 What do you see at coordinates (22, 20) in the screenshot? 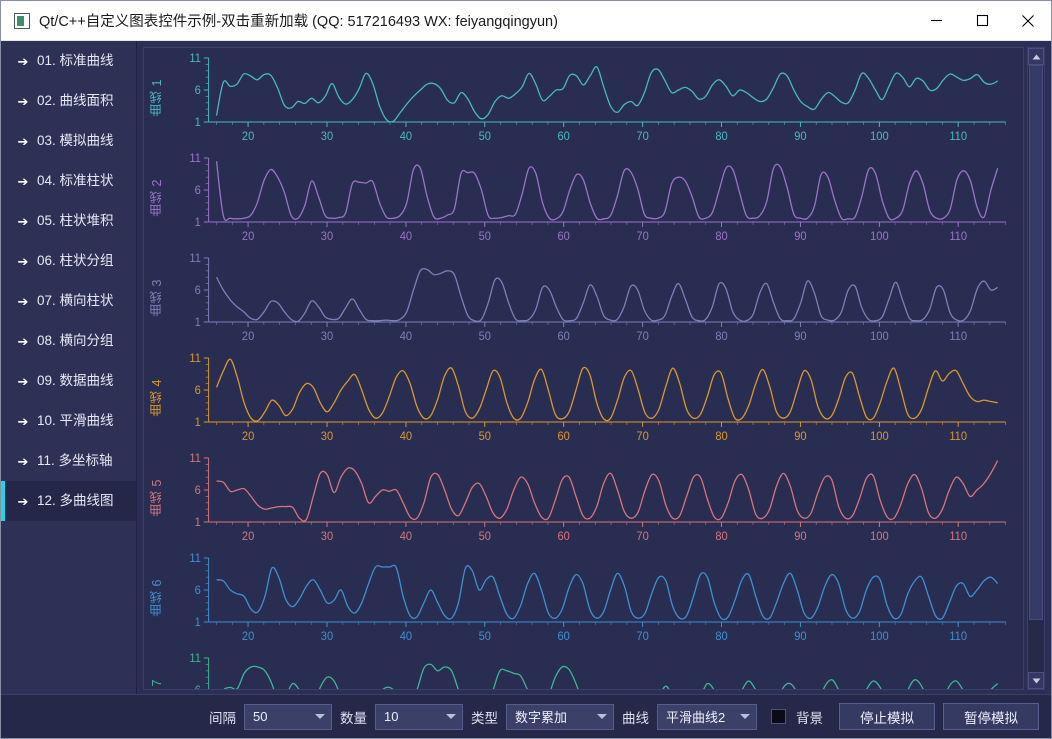
I see `app-icon` at bounding box center [22, 20].